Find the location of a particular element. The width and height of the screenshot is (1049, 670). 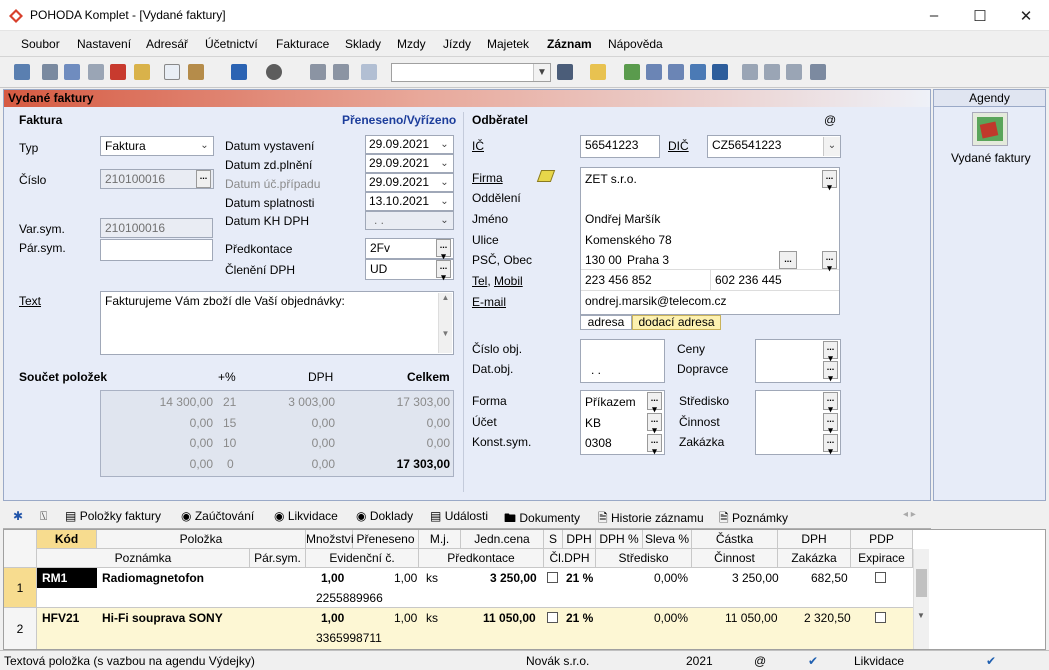

col-poznamka: Poznámka is located at coordinates (143, 558).